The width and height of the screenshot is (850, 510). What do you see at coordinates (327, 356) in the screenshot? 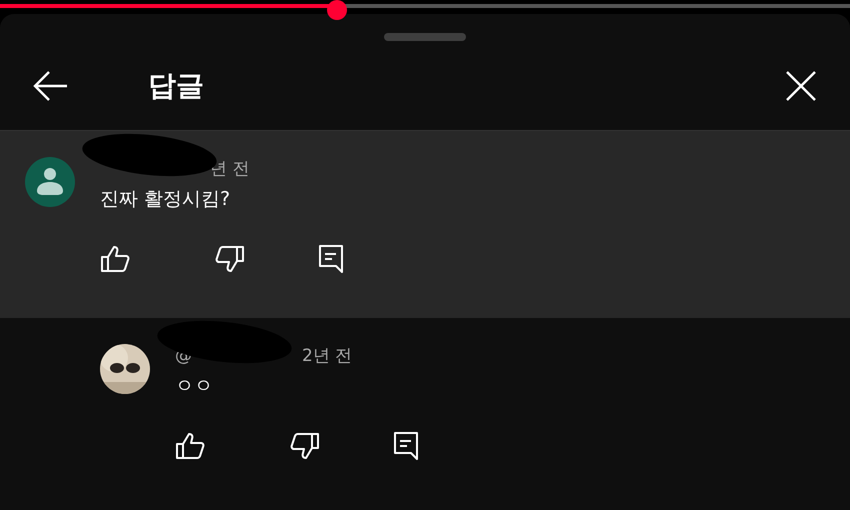
I see `comment-time: 2년 전` at bounding box center [327, 356].